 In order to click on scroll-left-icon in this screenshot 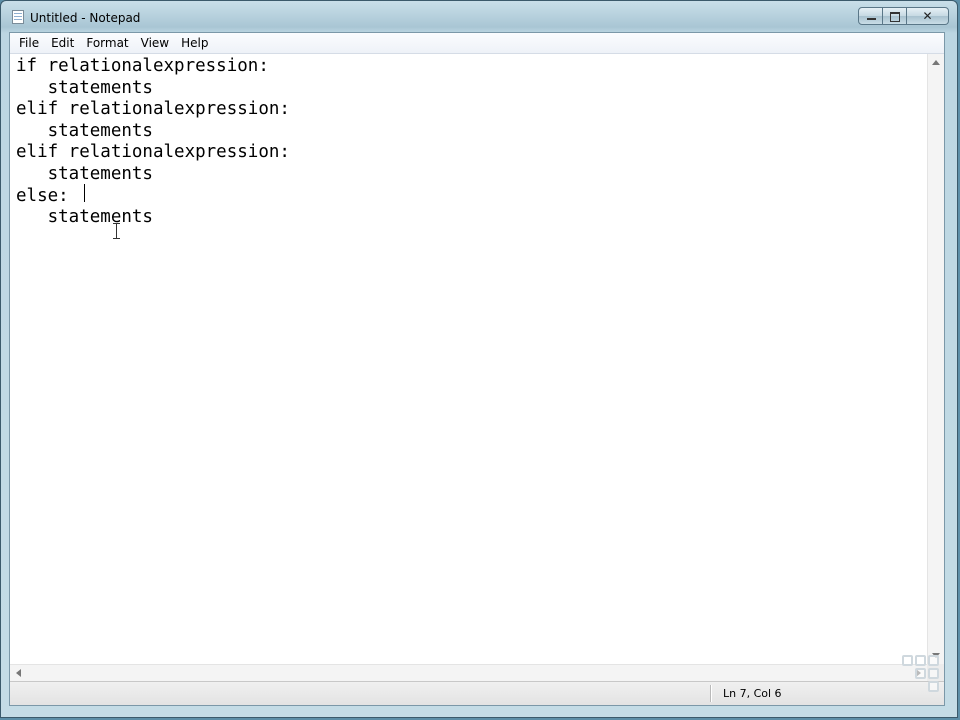, I will do `click(18, 673)`.